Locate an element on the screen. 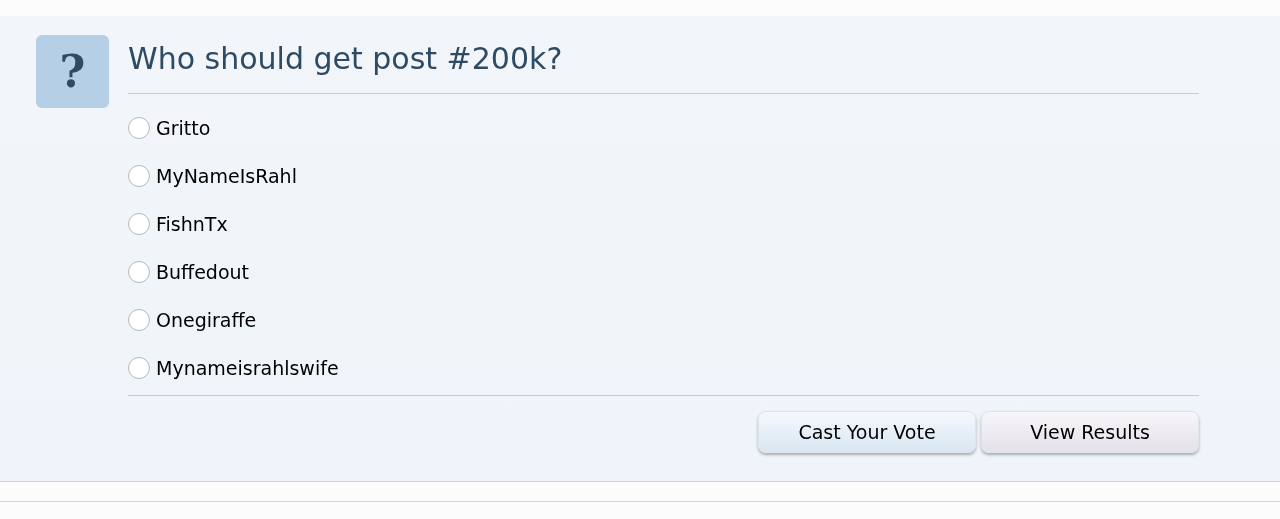 This screenshot has width=1280, height=519. poll-button: Cast Your Vote is located at coordinates (867, 432).